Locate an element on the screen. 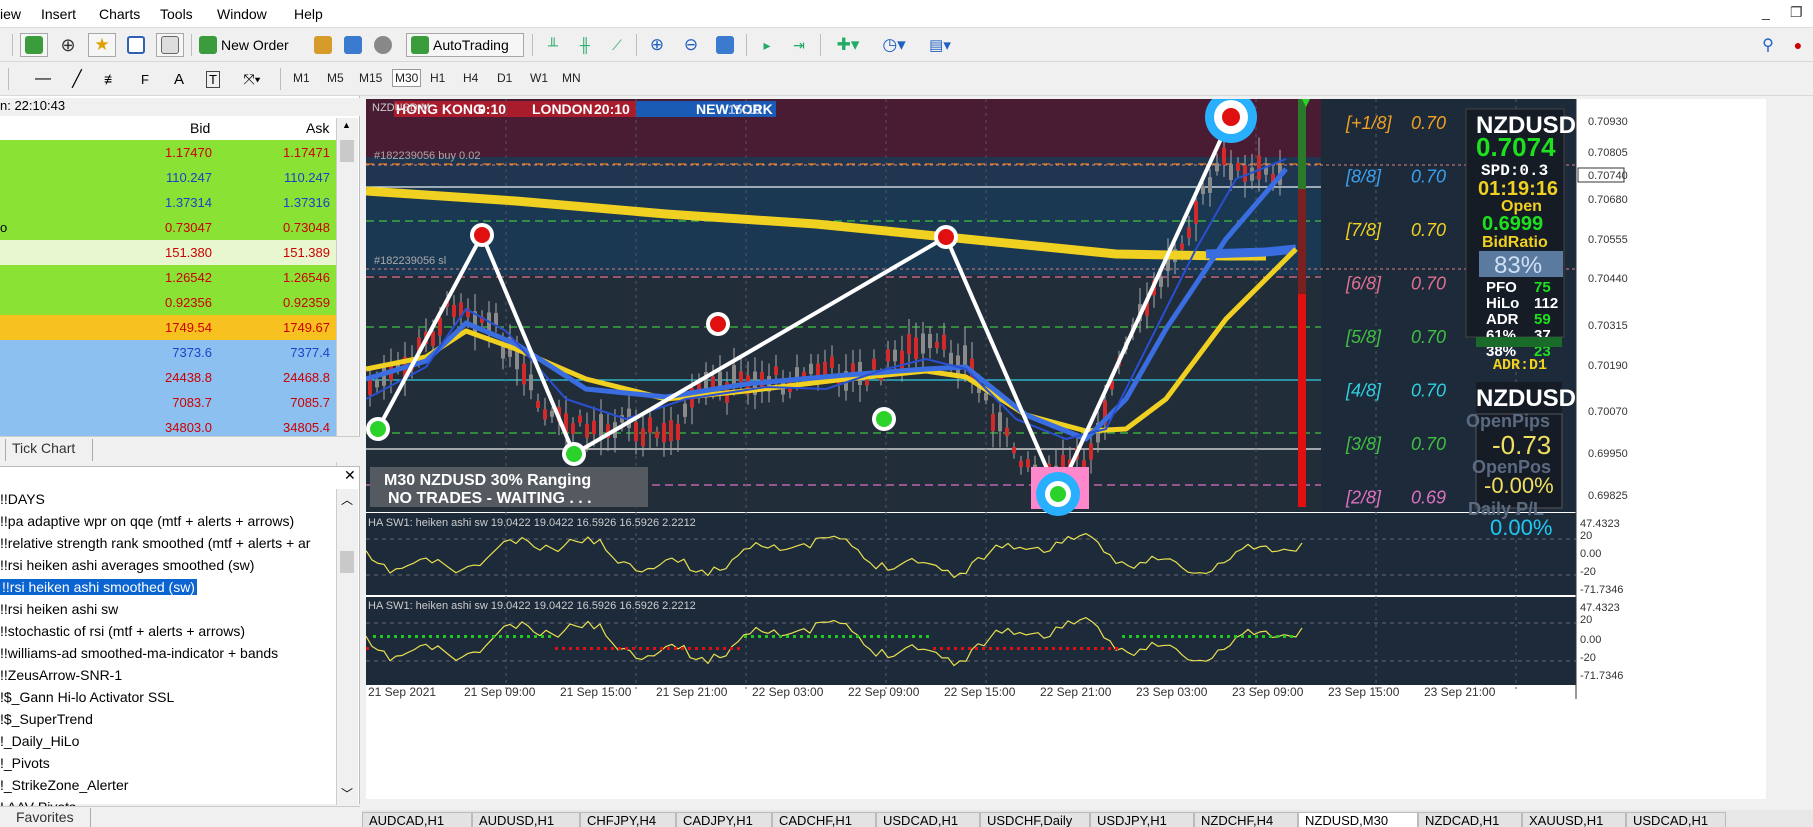  menu-tools: Tools is located at coordinates (176, 14).